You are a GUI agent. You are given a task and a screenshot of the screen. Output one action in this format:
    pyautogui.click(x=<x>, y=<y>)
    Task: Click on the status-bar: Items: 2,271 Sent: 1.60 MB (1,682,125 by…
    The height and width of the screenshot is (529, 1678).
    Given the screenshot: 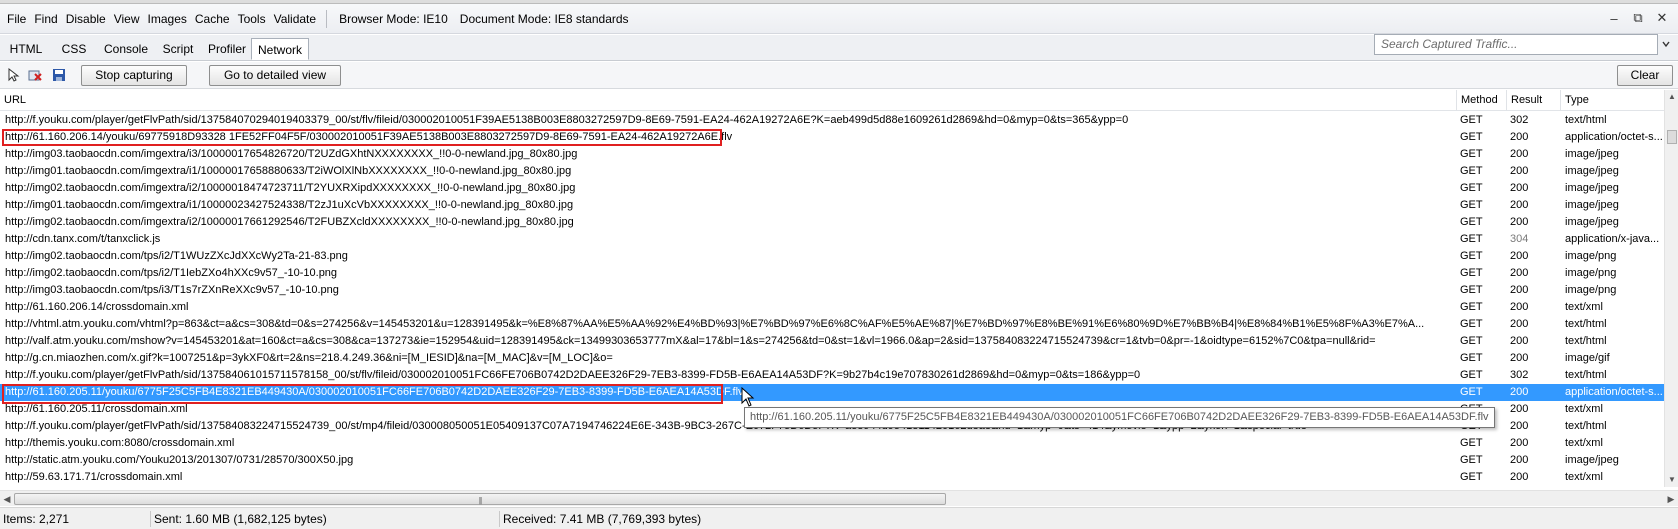 What is the action you would take?
    pyautogui.click(x=839, y=518)
    